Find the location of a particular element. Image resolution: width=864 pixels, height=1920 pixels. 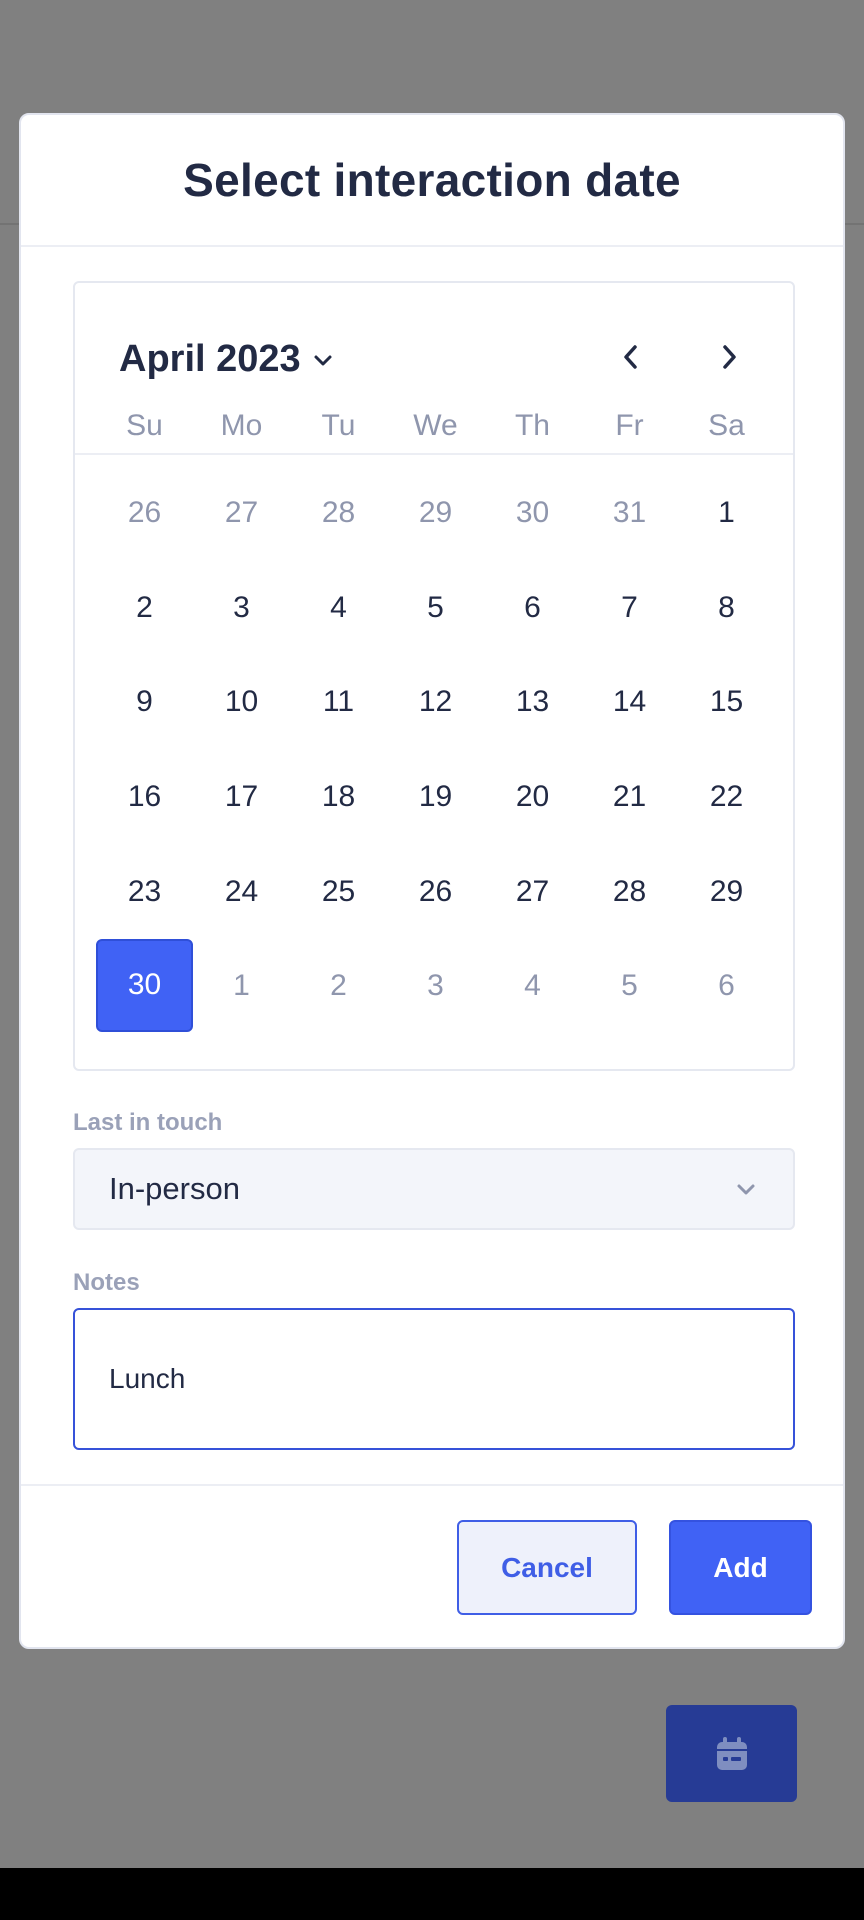

modal-header: Select interaction date is located at coordinates (432, 181).